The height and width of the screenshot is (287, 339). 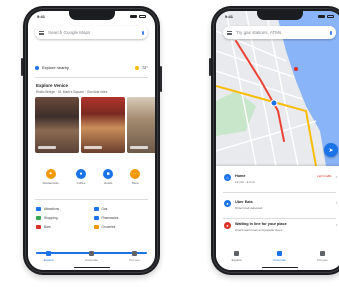 I want to click on more-category-label: Shopping, so click(x=51, y=218).